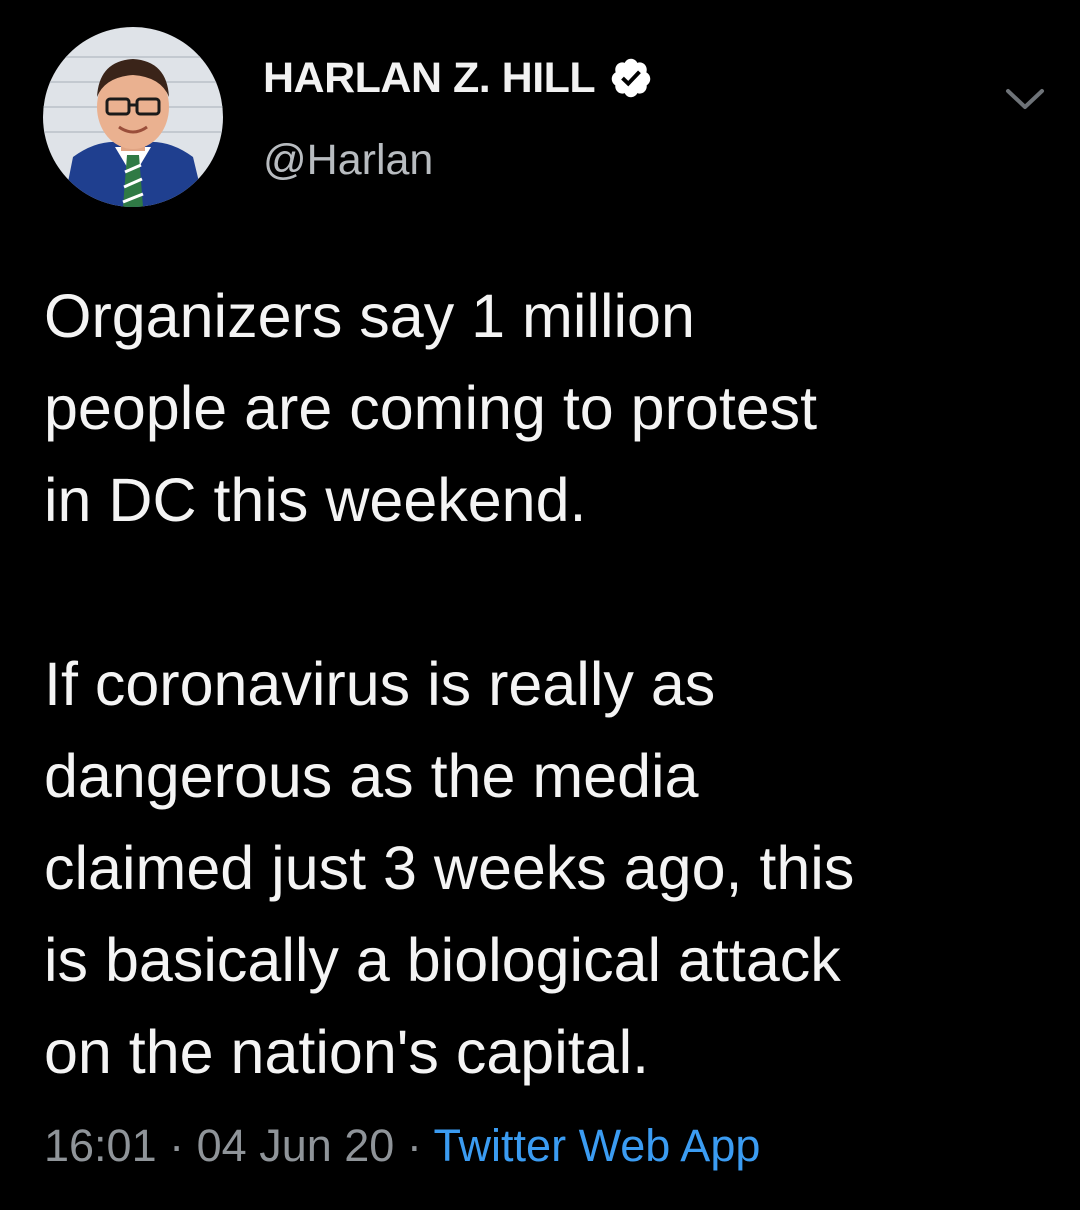  What do you see at coordinates (100, 1145) in the screenshot?
I see `tweet-time: 16:01` at bounding box center [100, 1145].